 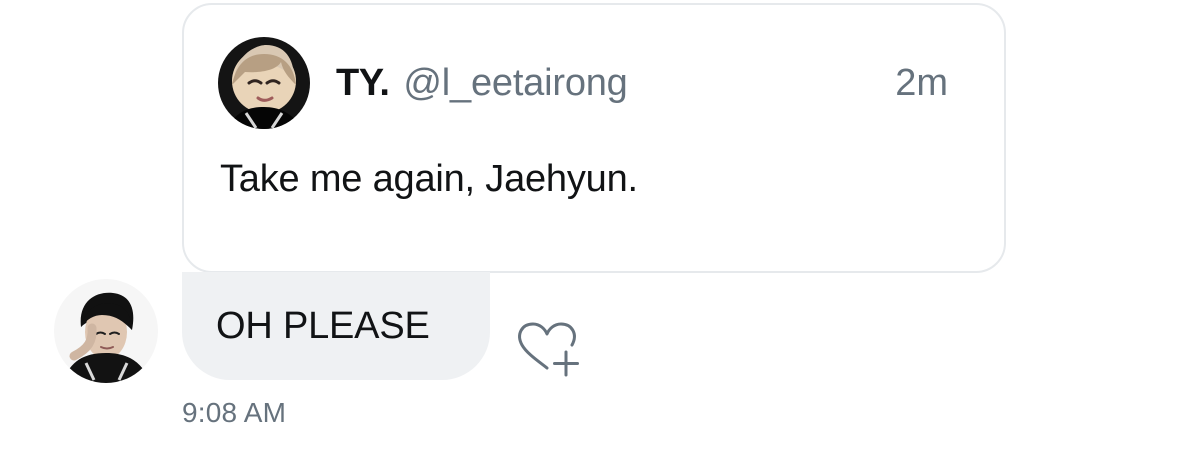 I want to click on quoted-tweet-text: Take me again, Jaehyun., so click(x=429, y=179).